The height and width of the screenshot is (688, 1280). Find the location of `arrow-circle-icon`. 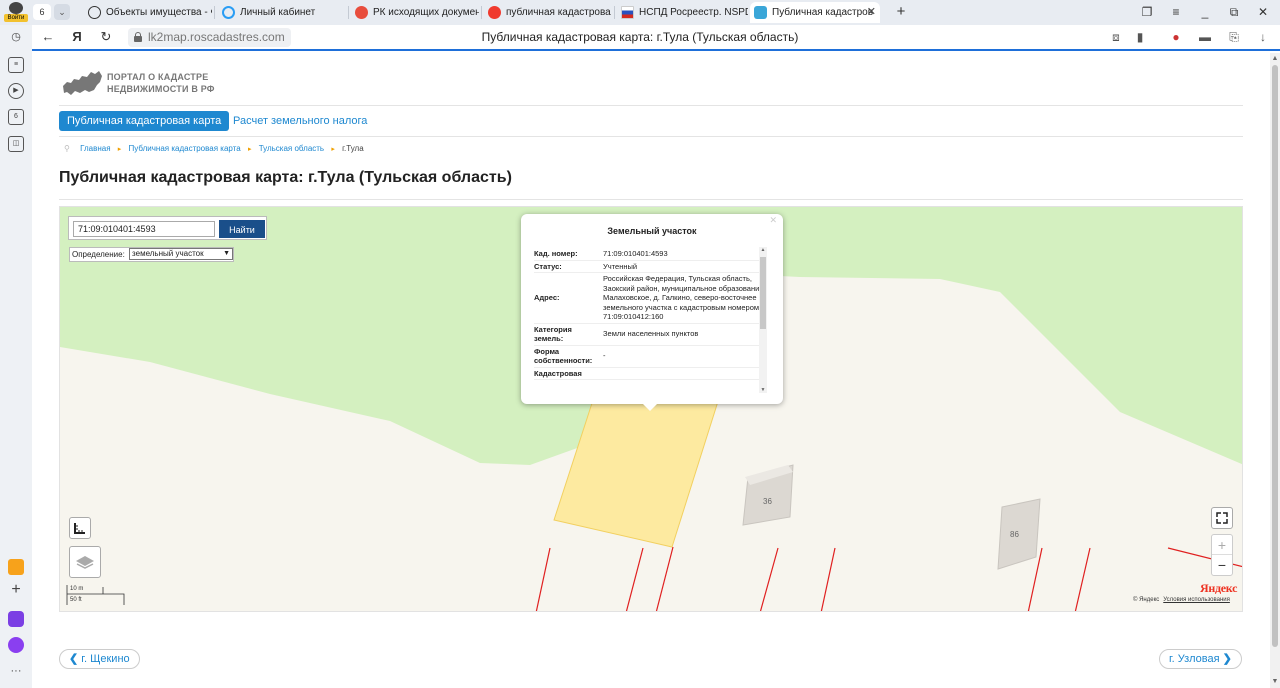

arrow-circle-icon is located at coordinates (94, 12).